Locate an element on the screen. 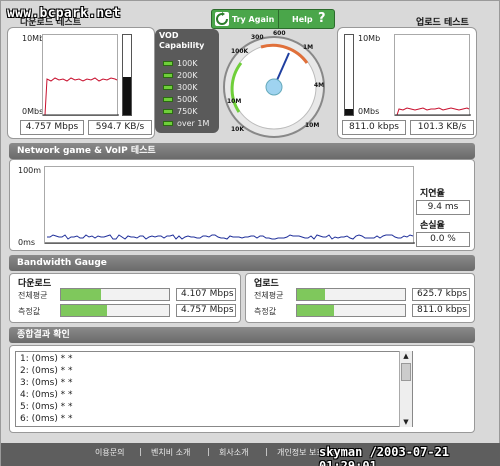 This screenshot has height=466, width=500. gauge-toolbar: Try Again Help ? is located at coordinates (273, 19).